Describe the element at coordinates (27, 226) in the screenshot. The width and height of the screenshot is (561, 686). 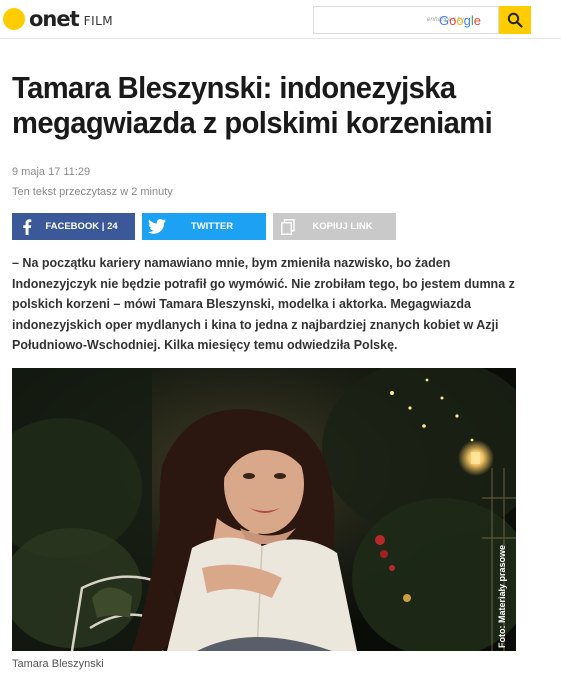
I see `facebook-icon` at that location.